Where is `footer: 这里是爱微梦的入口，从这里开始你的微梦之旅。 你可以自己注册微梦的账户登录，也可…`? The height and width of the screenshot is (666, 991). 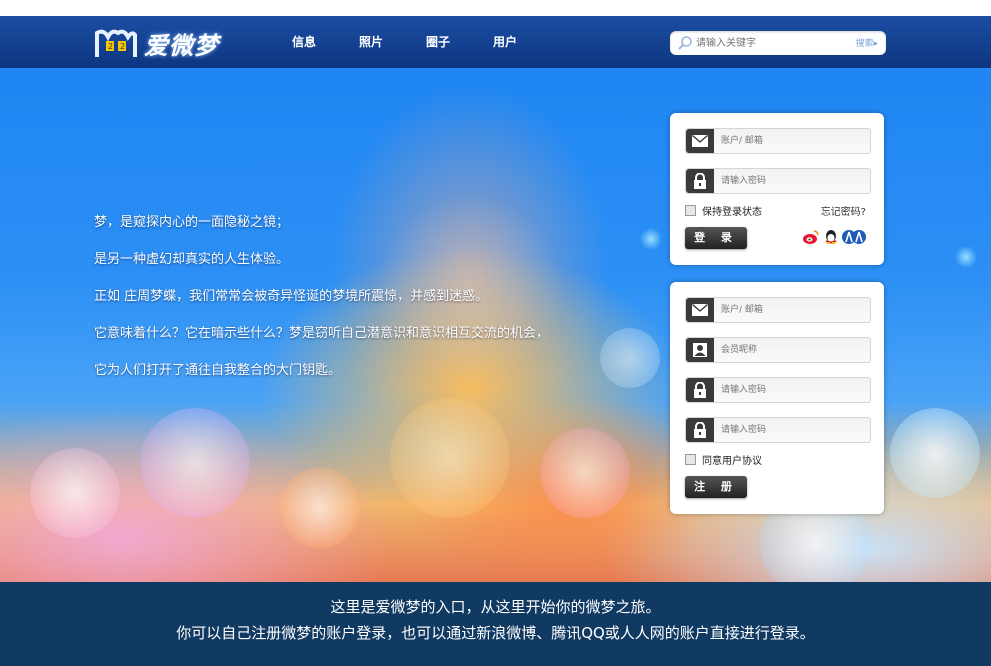
footer: 这里是爱微梦的入口，从这里开始你的微梦之旅。 你可以自己注册微梦的账户登录，也可… is located at coordinates (495, 624).